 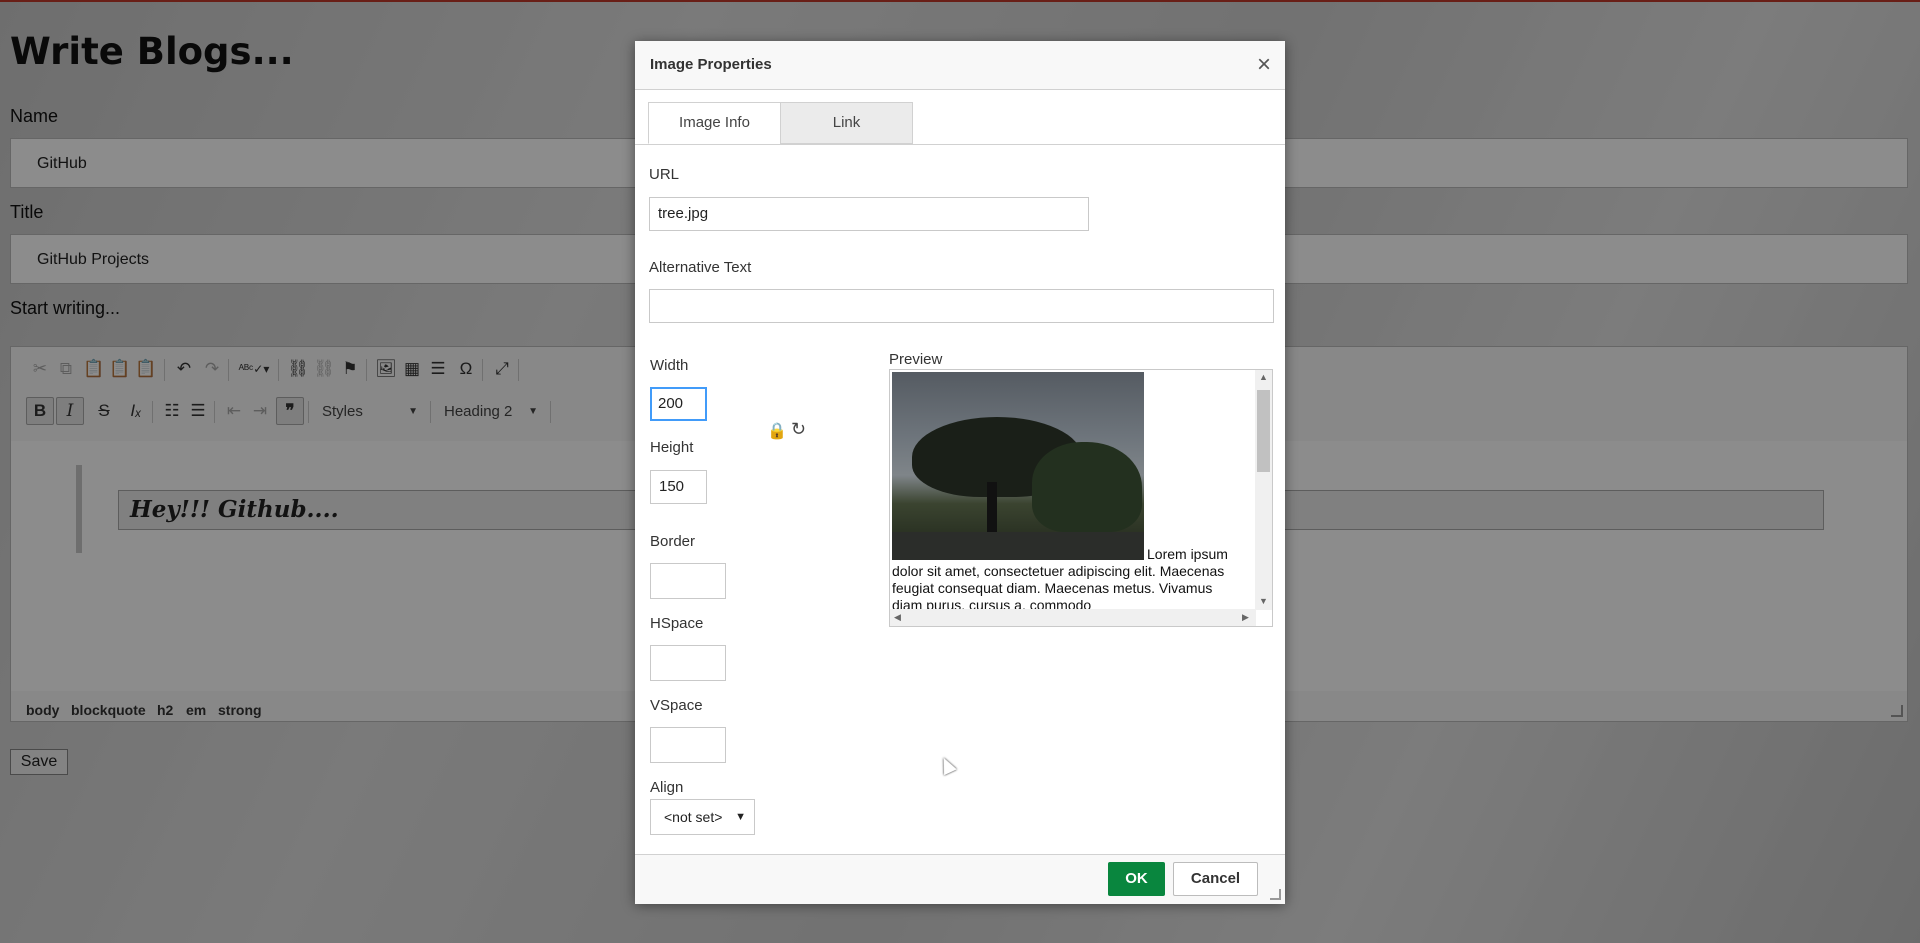 I want to click on alt-text-input, so click(x=961, y=306).